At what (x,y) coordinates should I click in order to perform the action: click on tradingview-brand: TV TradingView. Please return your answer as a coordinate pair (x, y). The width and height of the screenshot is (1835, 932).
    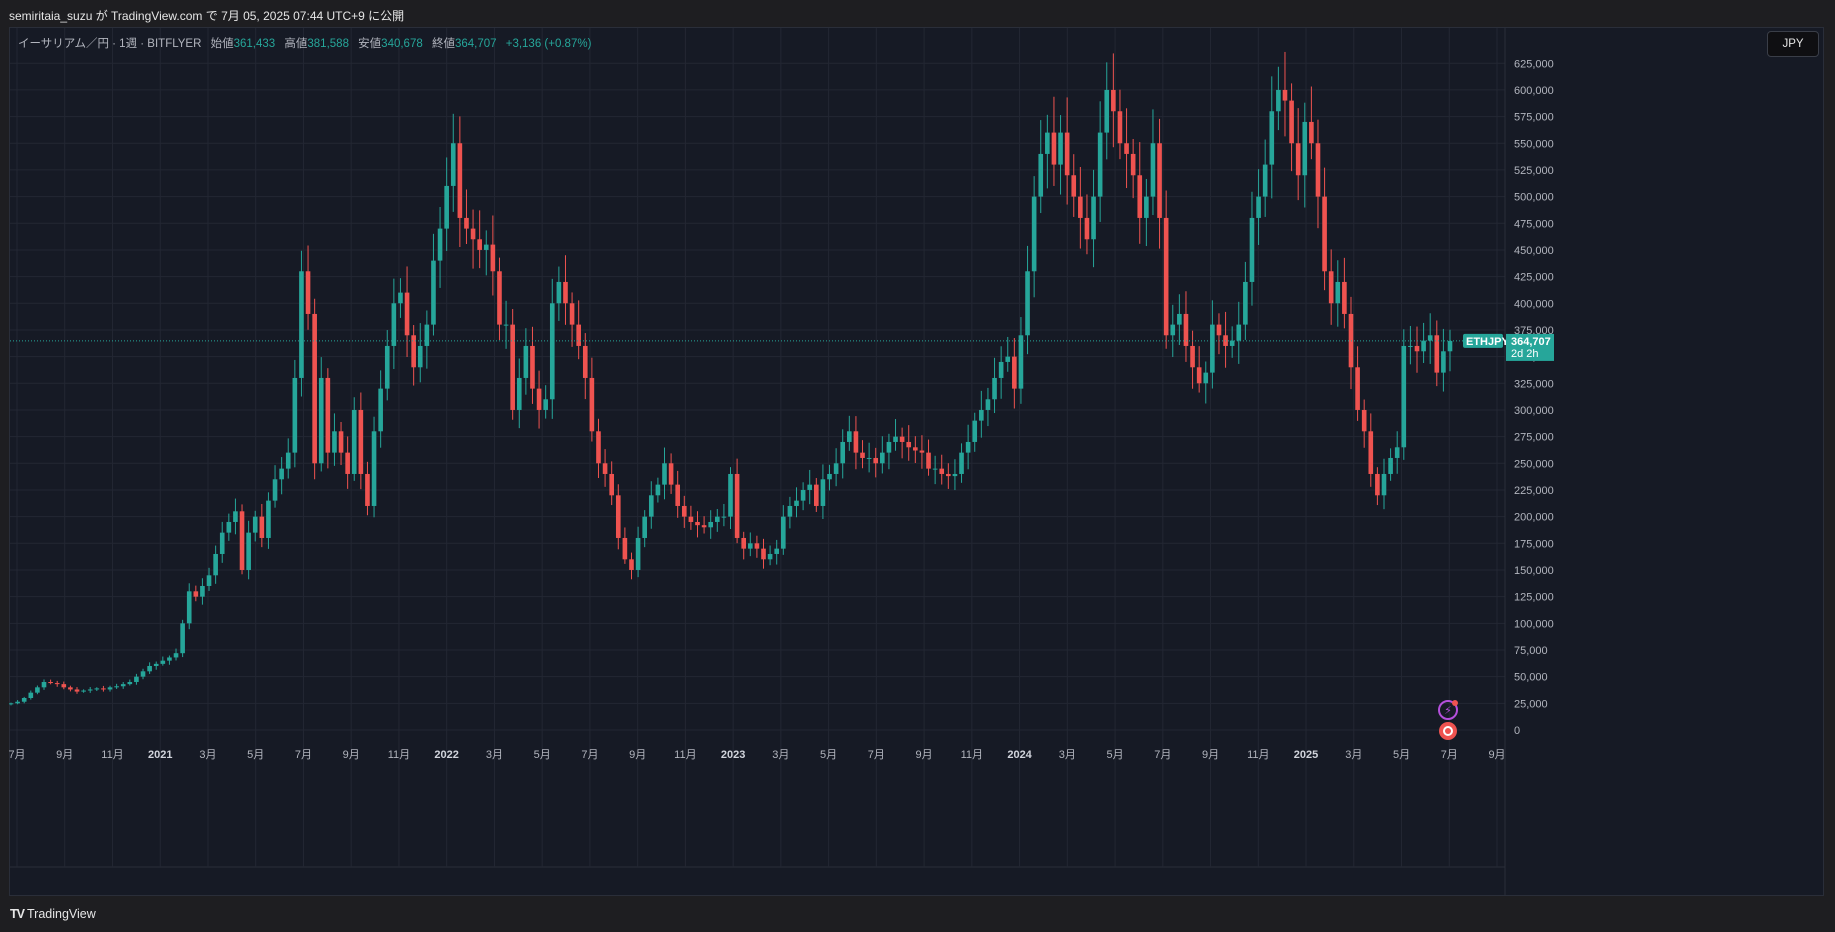
    Looking at the image, I should click on (53, 914).